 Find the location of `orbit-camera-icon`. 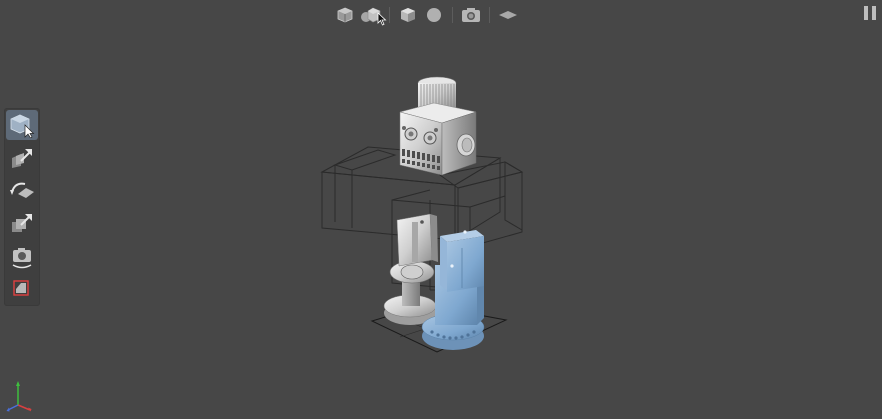

orbit-camera-icon is located at coordinates (22, 258).